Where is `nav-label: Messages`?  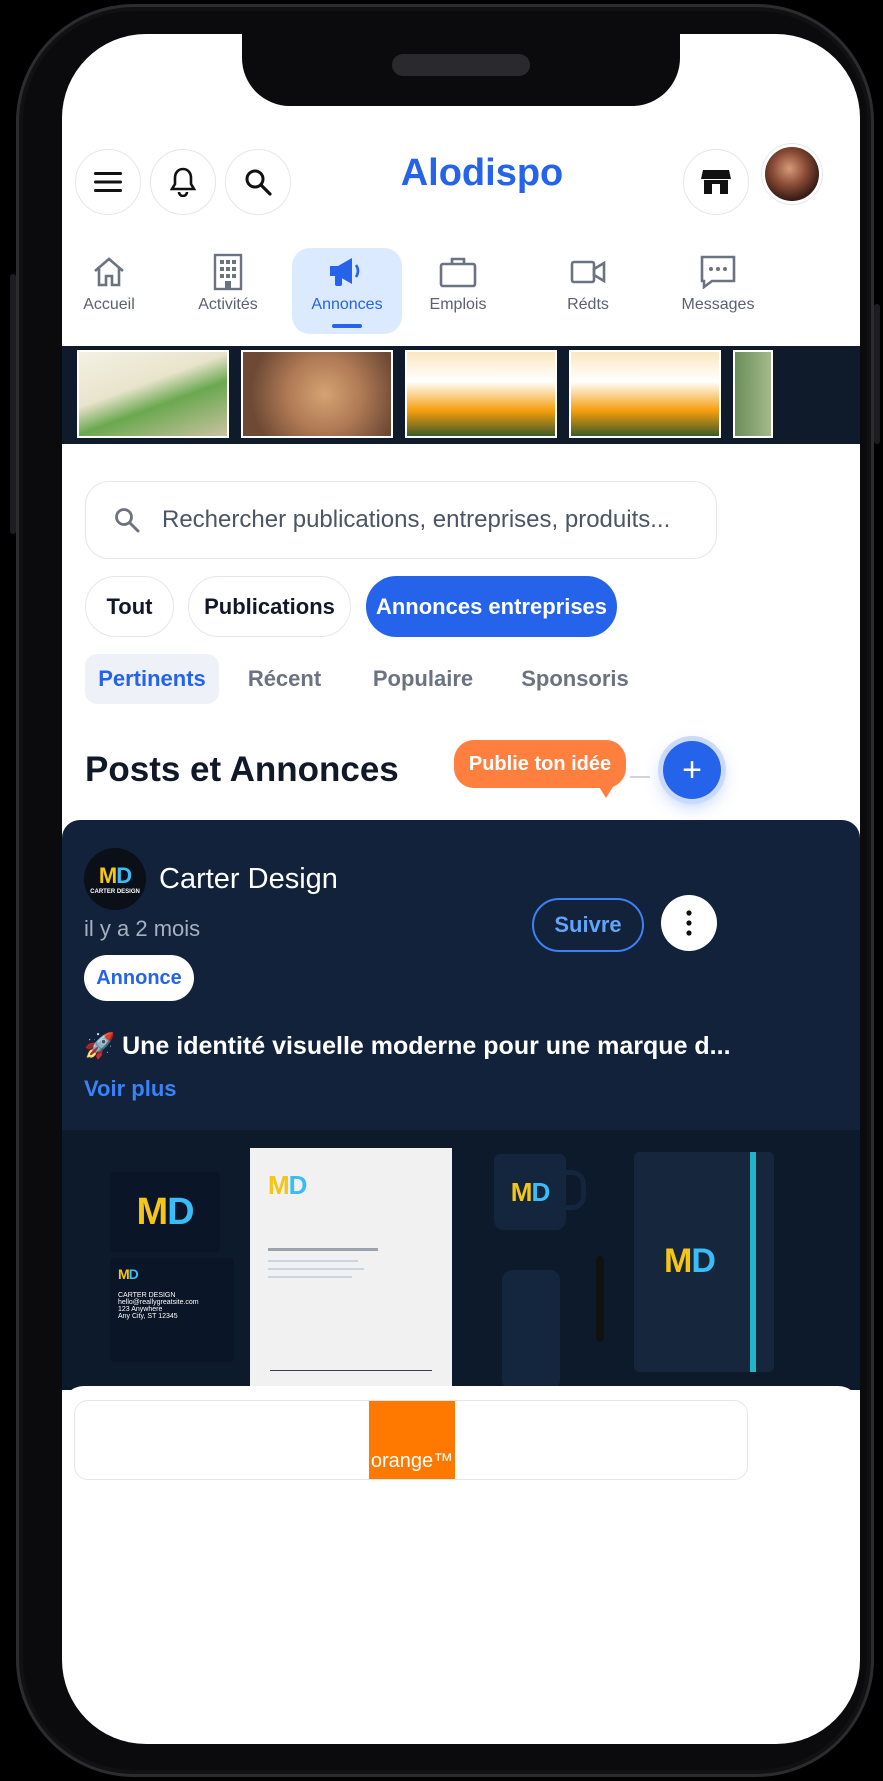
nav-label: Messages is located at coordinates (718, 304).